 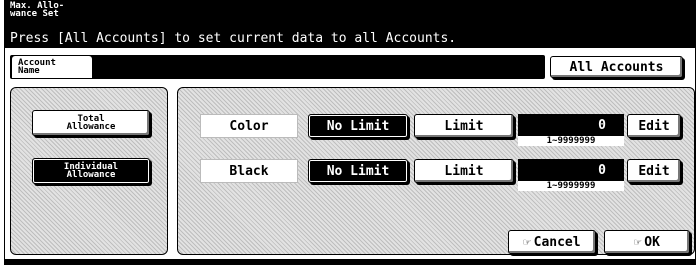 What do you see at coordinates (571, 141) in the screenshot?
I see `color-limit-range: 1~9999999` at bounding box center [571, 141].